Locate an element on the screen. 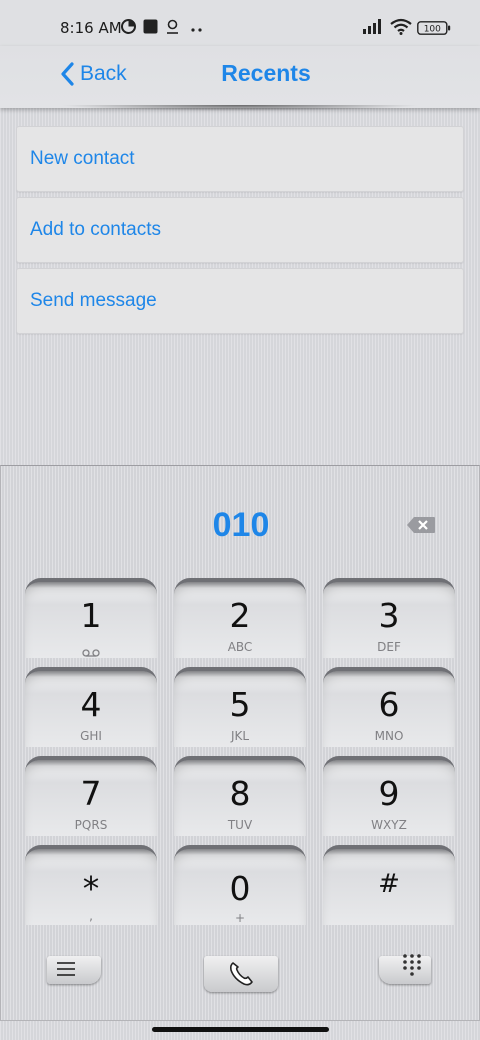  add-to-contacts-button: Add to contacts is located at coordinates (240, 230).